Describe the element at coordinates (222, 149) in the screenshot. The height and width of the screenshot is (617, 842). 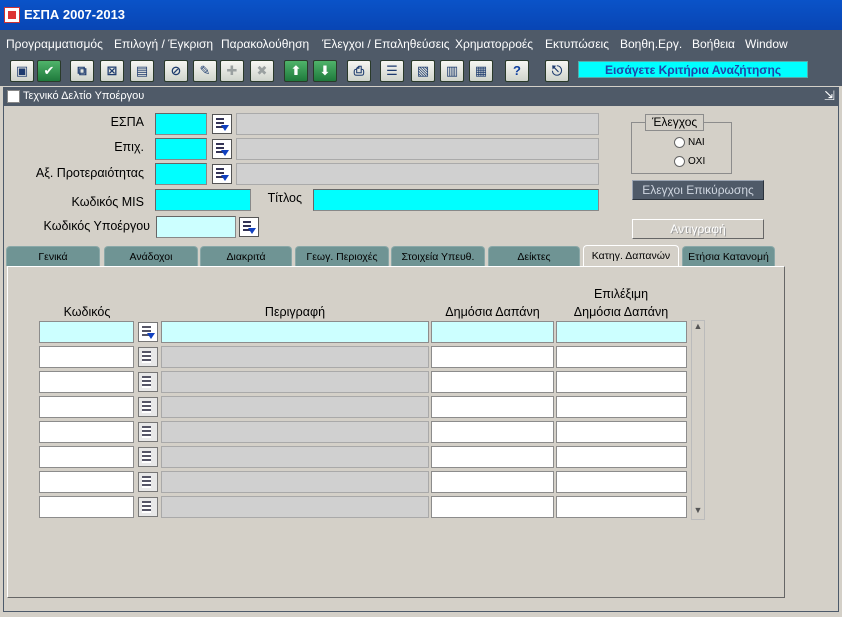
I see `epix-lov-icon` at that location.